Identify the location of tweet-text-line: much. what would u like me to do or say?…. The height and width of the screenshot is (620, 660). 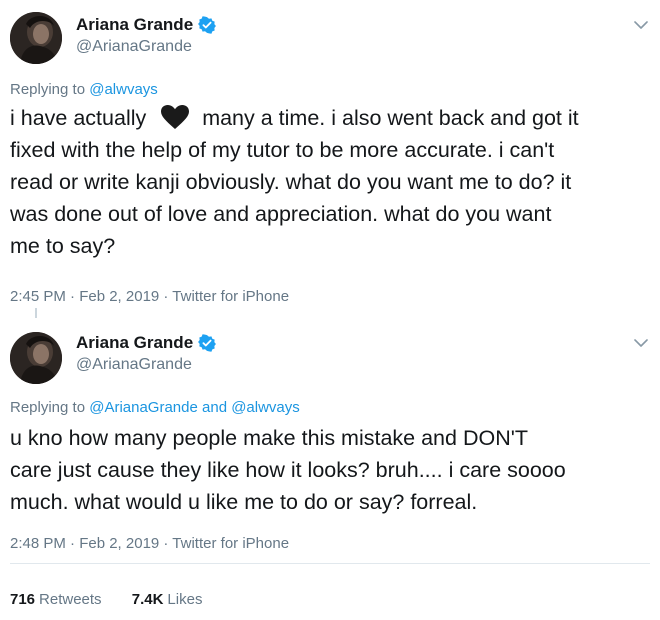
(244, 502).